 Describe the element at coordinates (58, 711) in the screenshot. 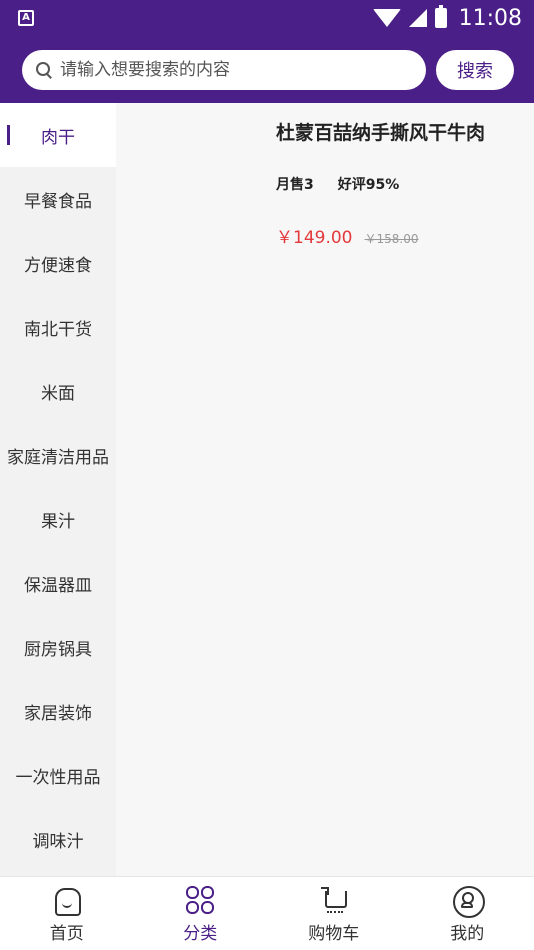

I see `category-item-home-decor: 家居装饰` at that location.